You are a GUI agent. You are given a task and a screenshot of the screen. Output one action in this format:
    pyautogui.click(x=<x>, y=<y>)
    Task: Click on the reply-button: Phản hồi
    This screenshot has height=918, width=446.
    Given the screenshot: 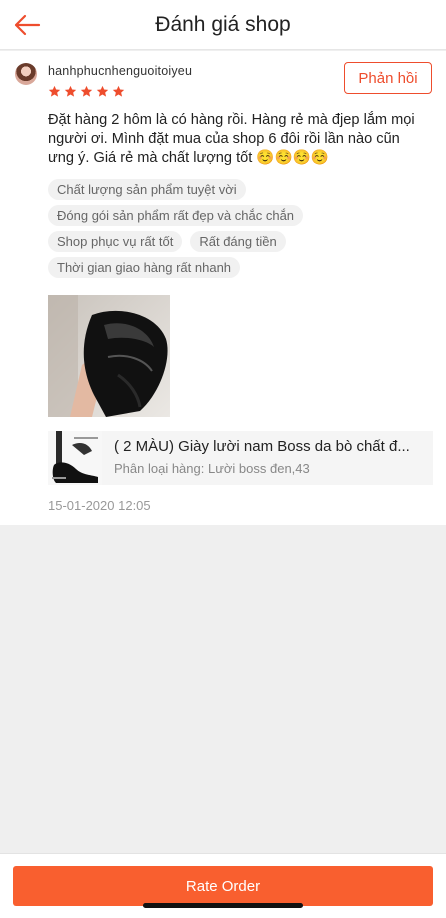 What is the action you would take?
    pyautogui.click(x=388, y=78)
    